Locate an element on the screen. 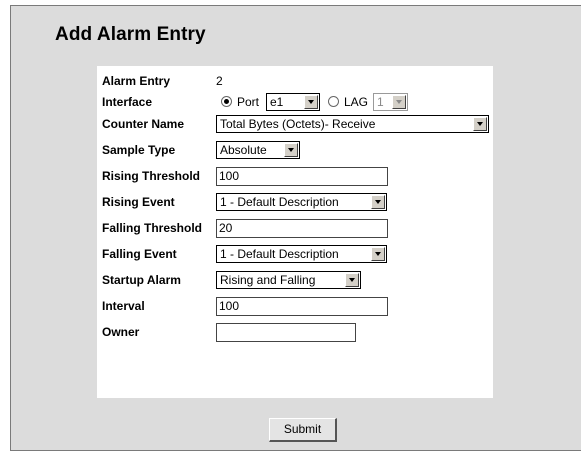  rising-threshold-label: Rising Threshold is located at coordinates (151, 176).